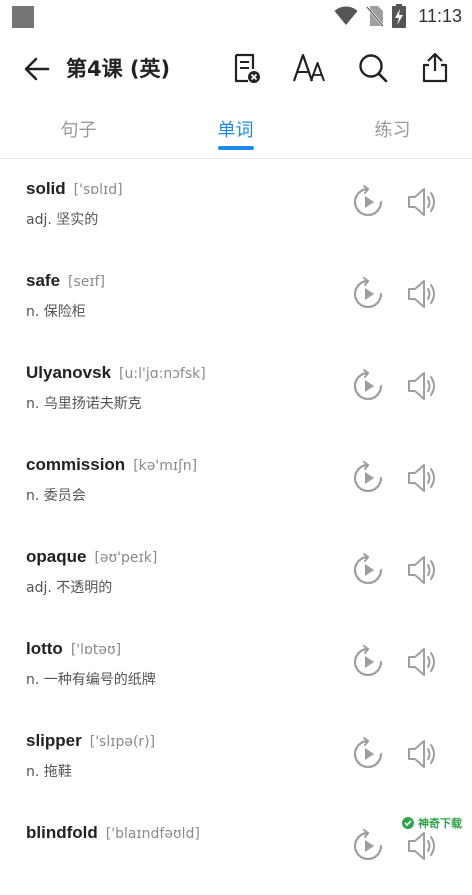 This screenshot has height=895, width=472. What do you see at coordinates (96, 650) in the screenshot?
I see `phonetic-text: ['lɒtəʊ]` at bounding box center [96, 650].